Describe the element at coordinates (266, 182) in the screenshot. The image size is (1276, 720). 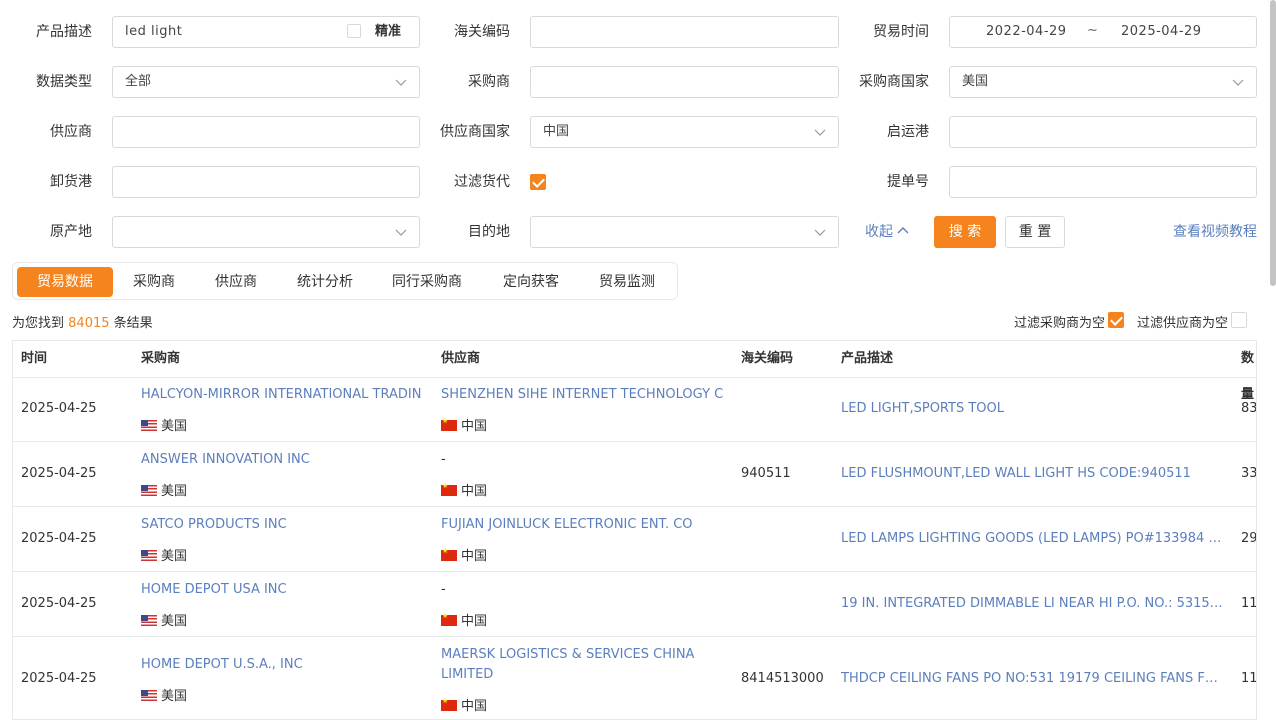
I see `dest-port-input` at that location.